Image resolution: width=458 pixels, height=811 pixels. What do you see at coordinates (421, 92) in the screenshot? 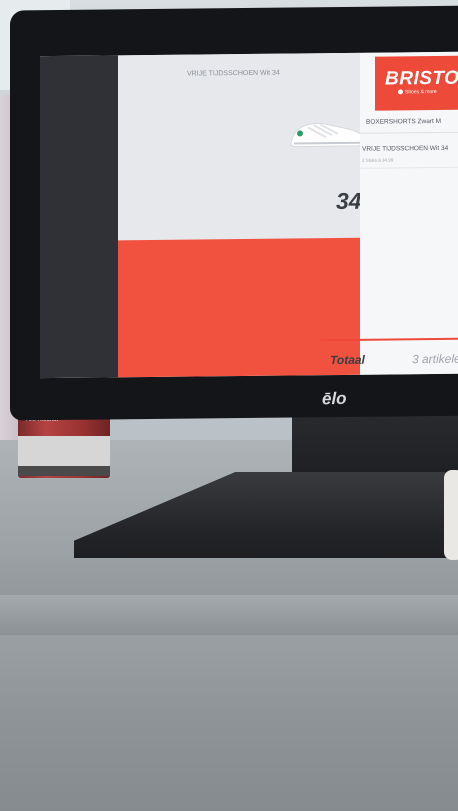
I see `brand-tagline: Shoes & more` at bounding box center [421, 92].